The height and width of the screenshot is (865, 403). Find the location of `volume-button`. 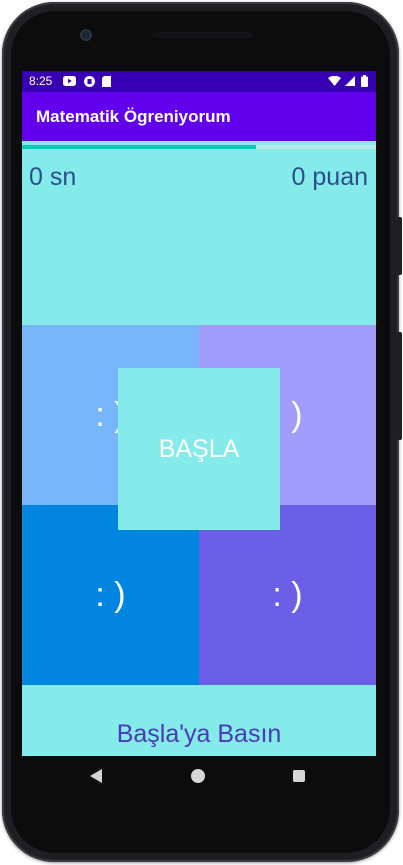

volume-button is located at coordinates (399, 386).